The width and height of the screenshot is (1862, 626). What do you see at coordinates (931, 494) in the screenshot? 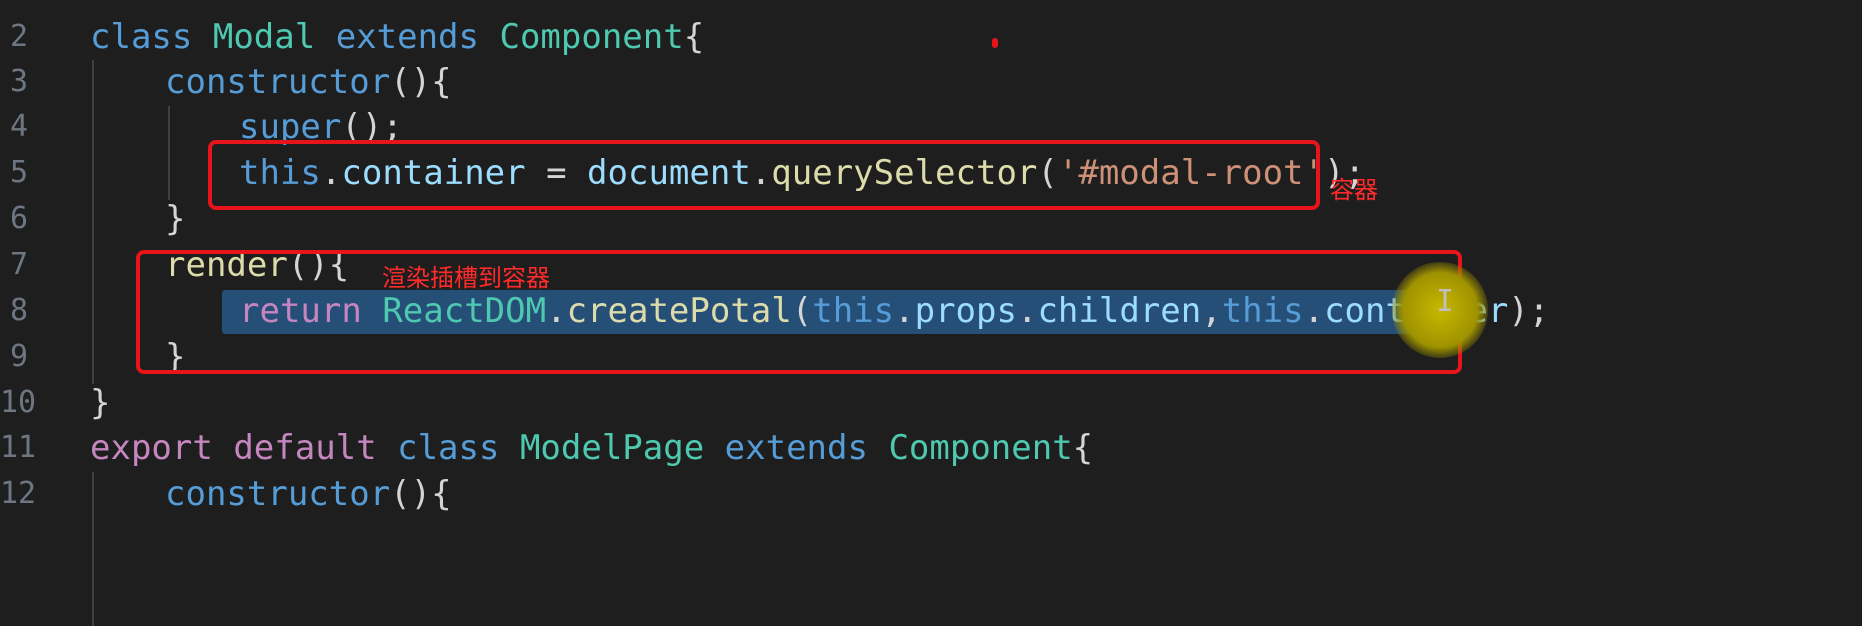
I see `code-line-12: 12 constructor(){` at bounding box center [931, 494].